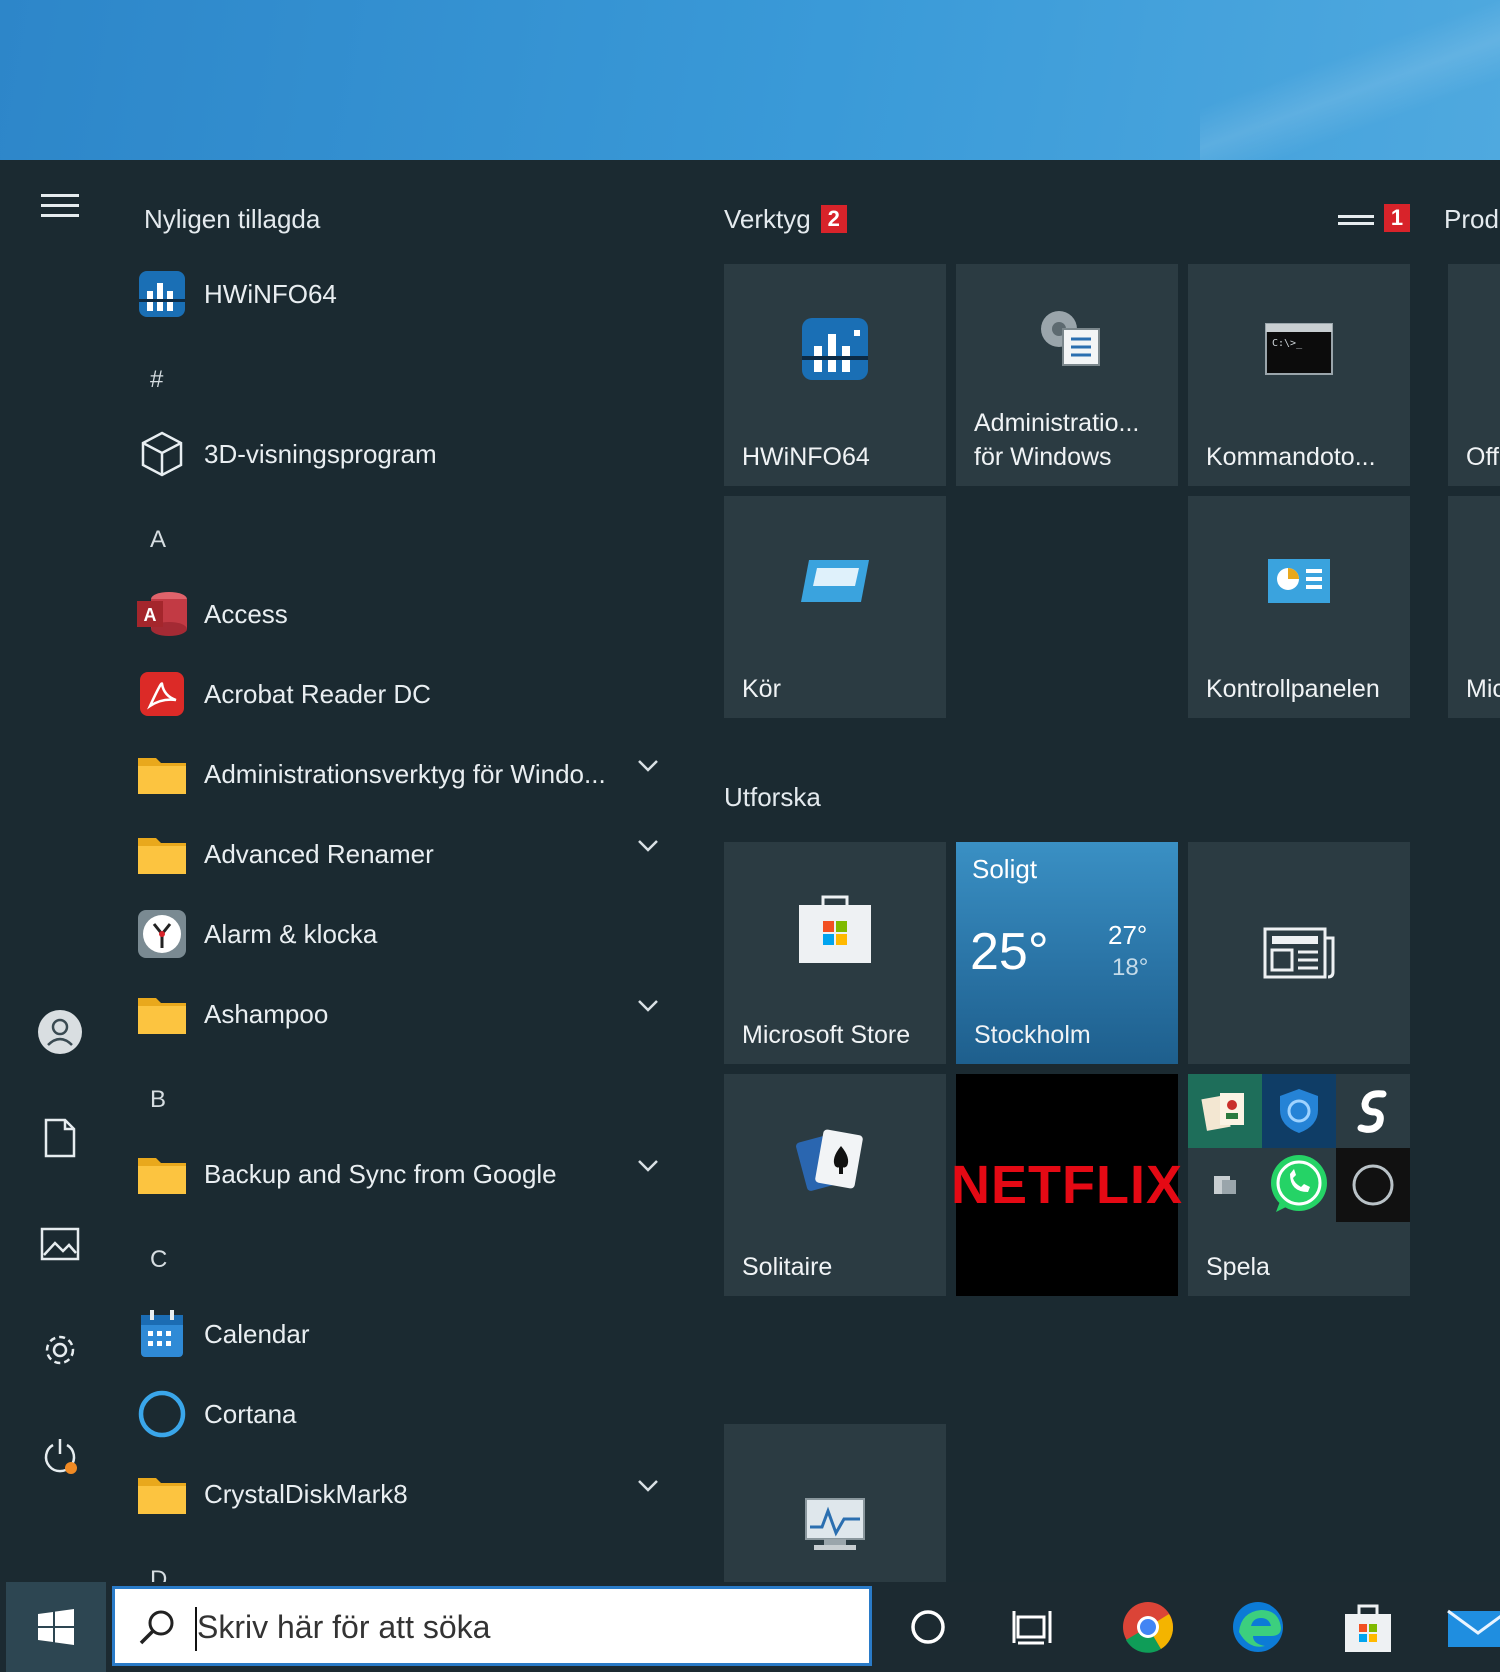 The image size is (1500, 1672). Describe the element at coordinates (1056, 440) in the screenshot. I see `tile-label: Administratio... för Windows` at that location.